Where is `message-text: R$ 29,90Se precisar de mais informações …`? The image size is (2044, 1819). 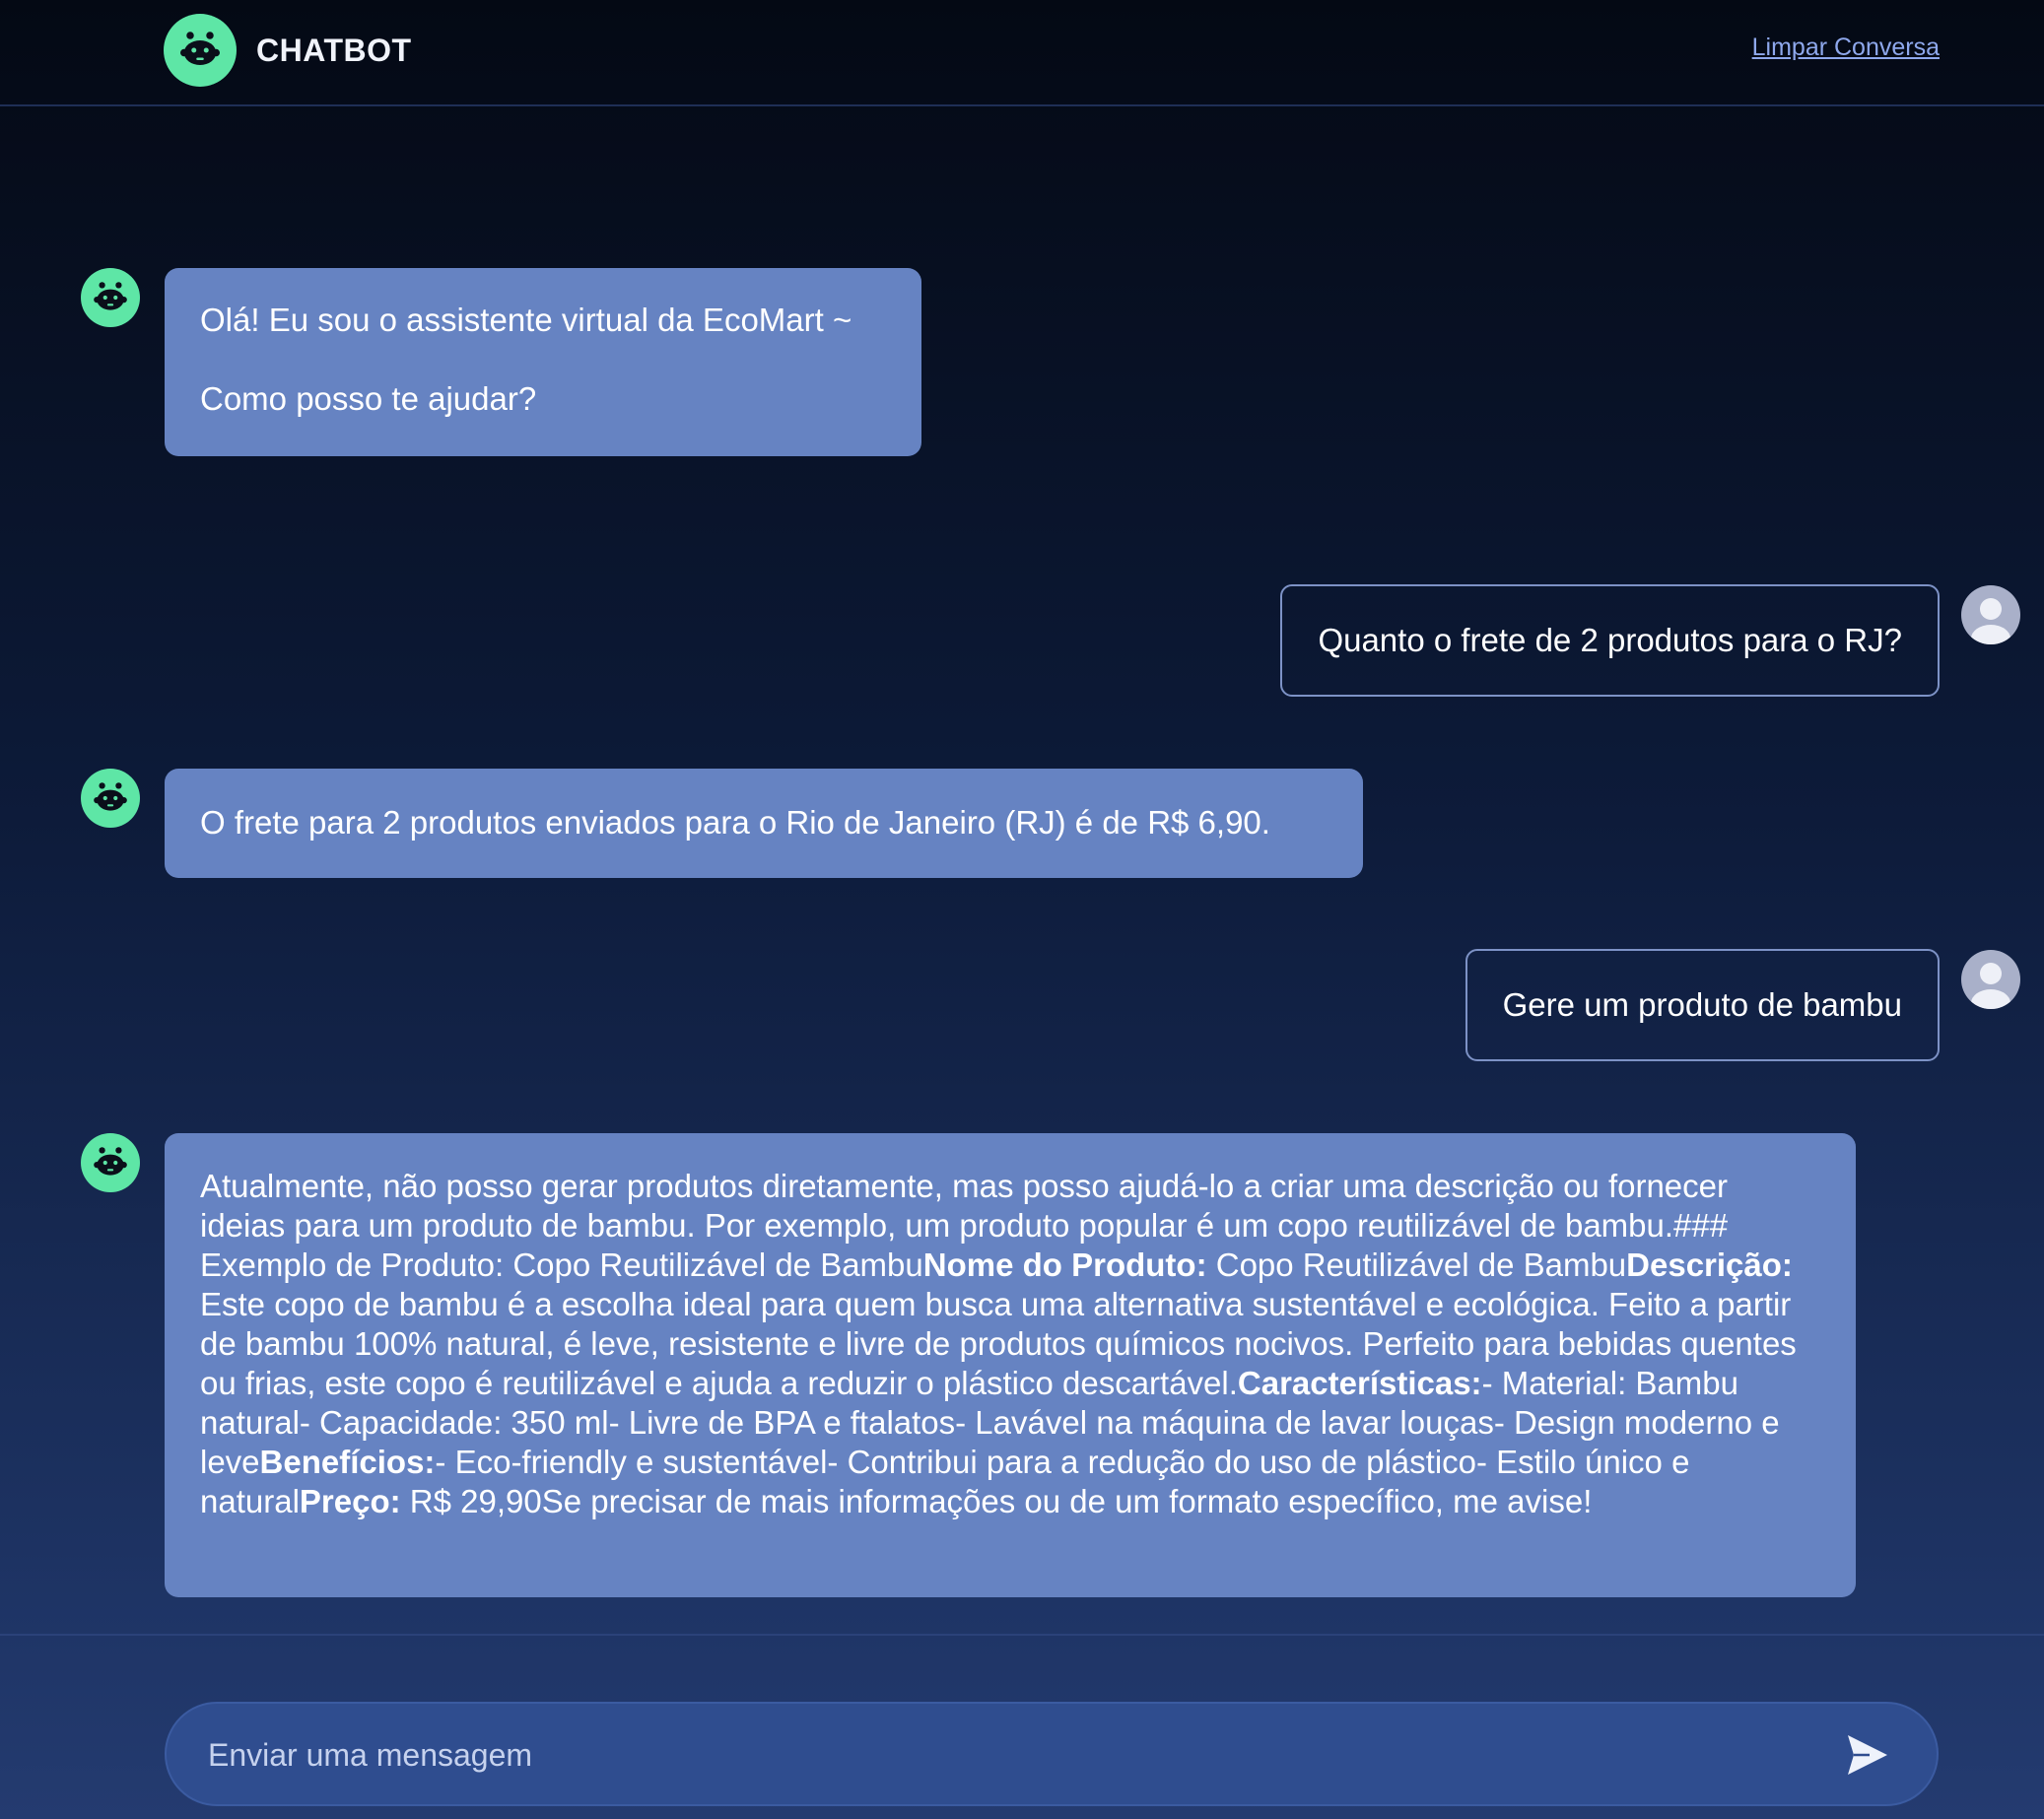 message-text: R$ 29,90Se precisar de mais informações … is located at coordinates (996, 1501).